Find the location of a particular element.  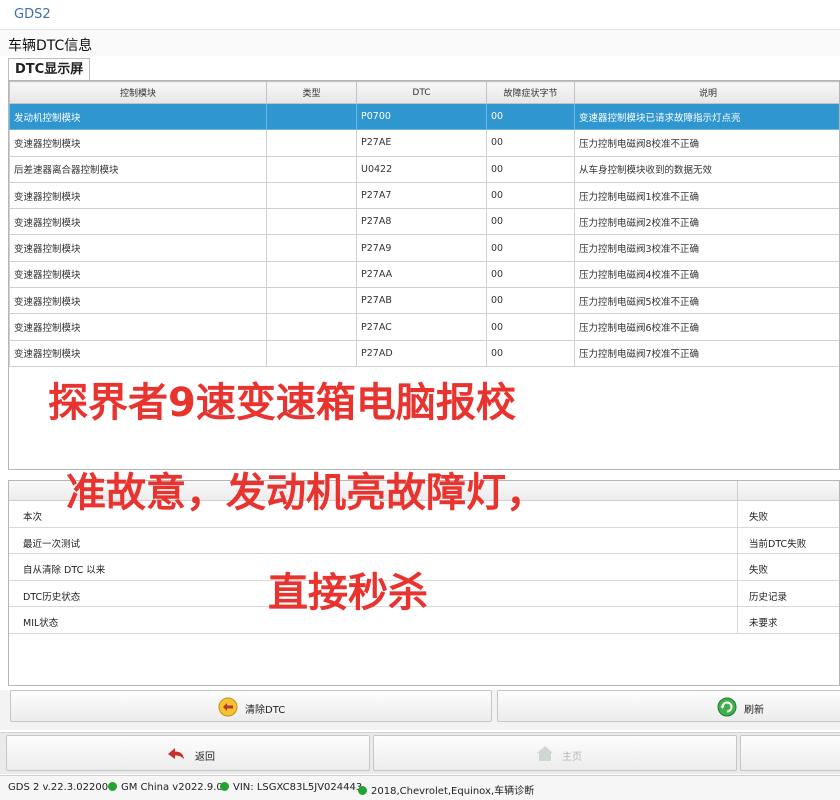

cell-dtc: P27AC is located at coordinates (421, 327).